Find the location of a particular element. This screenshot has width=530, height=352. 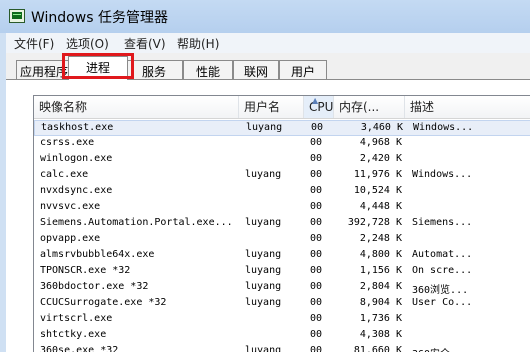

process-memory: 4,968 K is located at coordinates (380, 142).